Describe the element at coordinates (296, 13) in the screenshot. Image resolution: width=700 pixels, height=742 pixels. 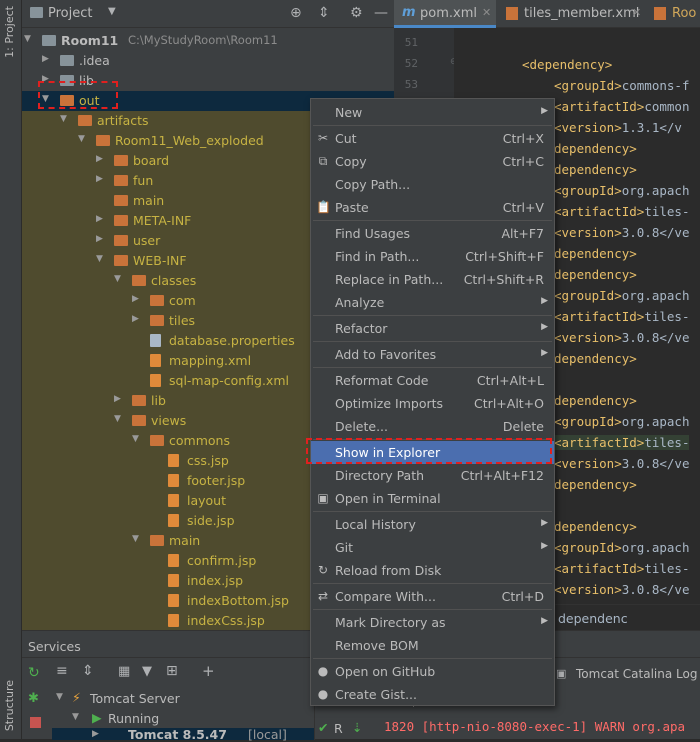
I see `locate-icon: ⊕` at that location.